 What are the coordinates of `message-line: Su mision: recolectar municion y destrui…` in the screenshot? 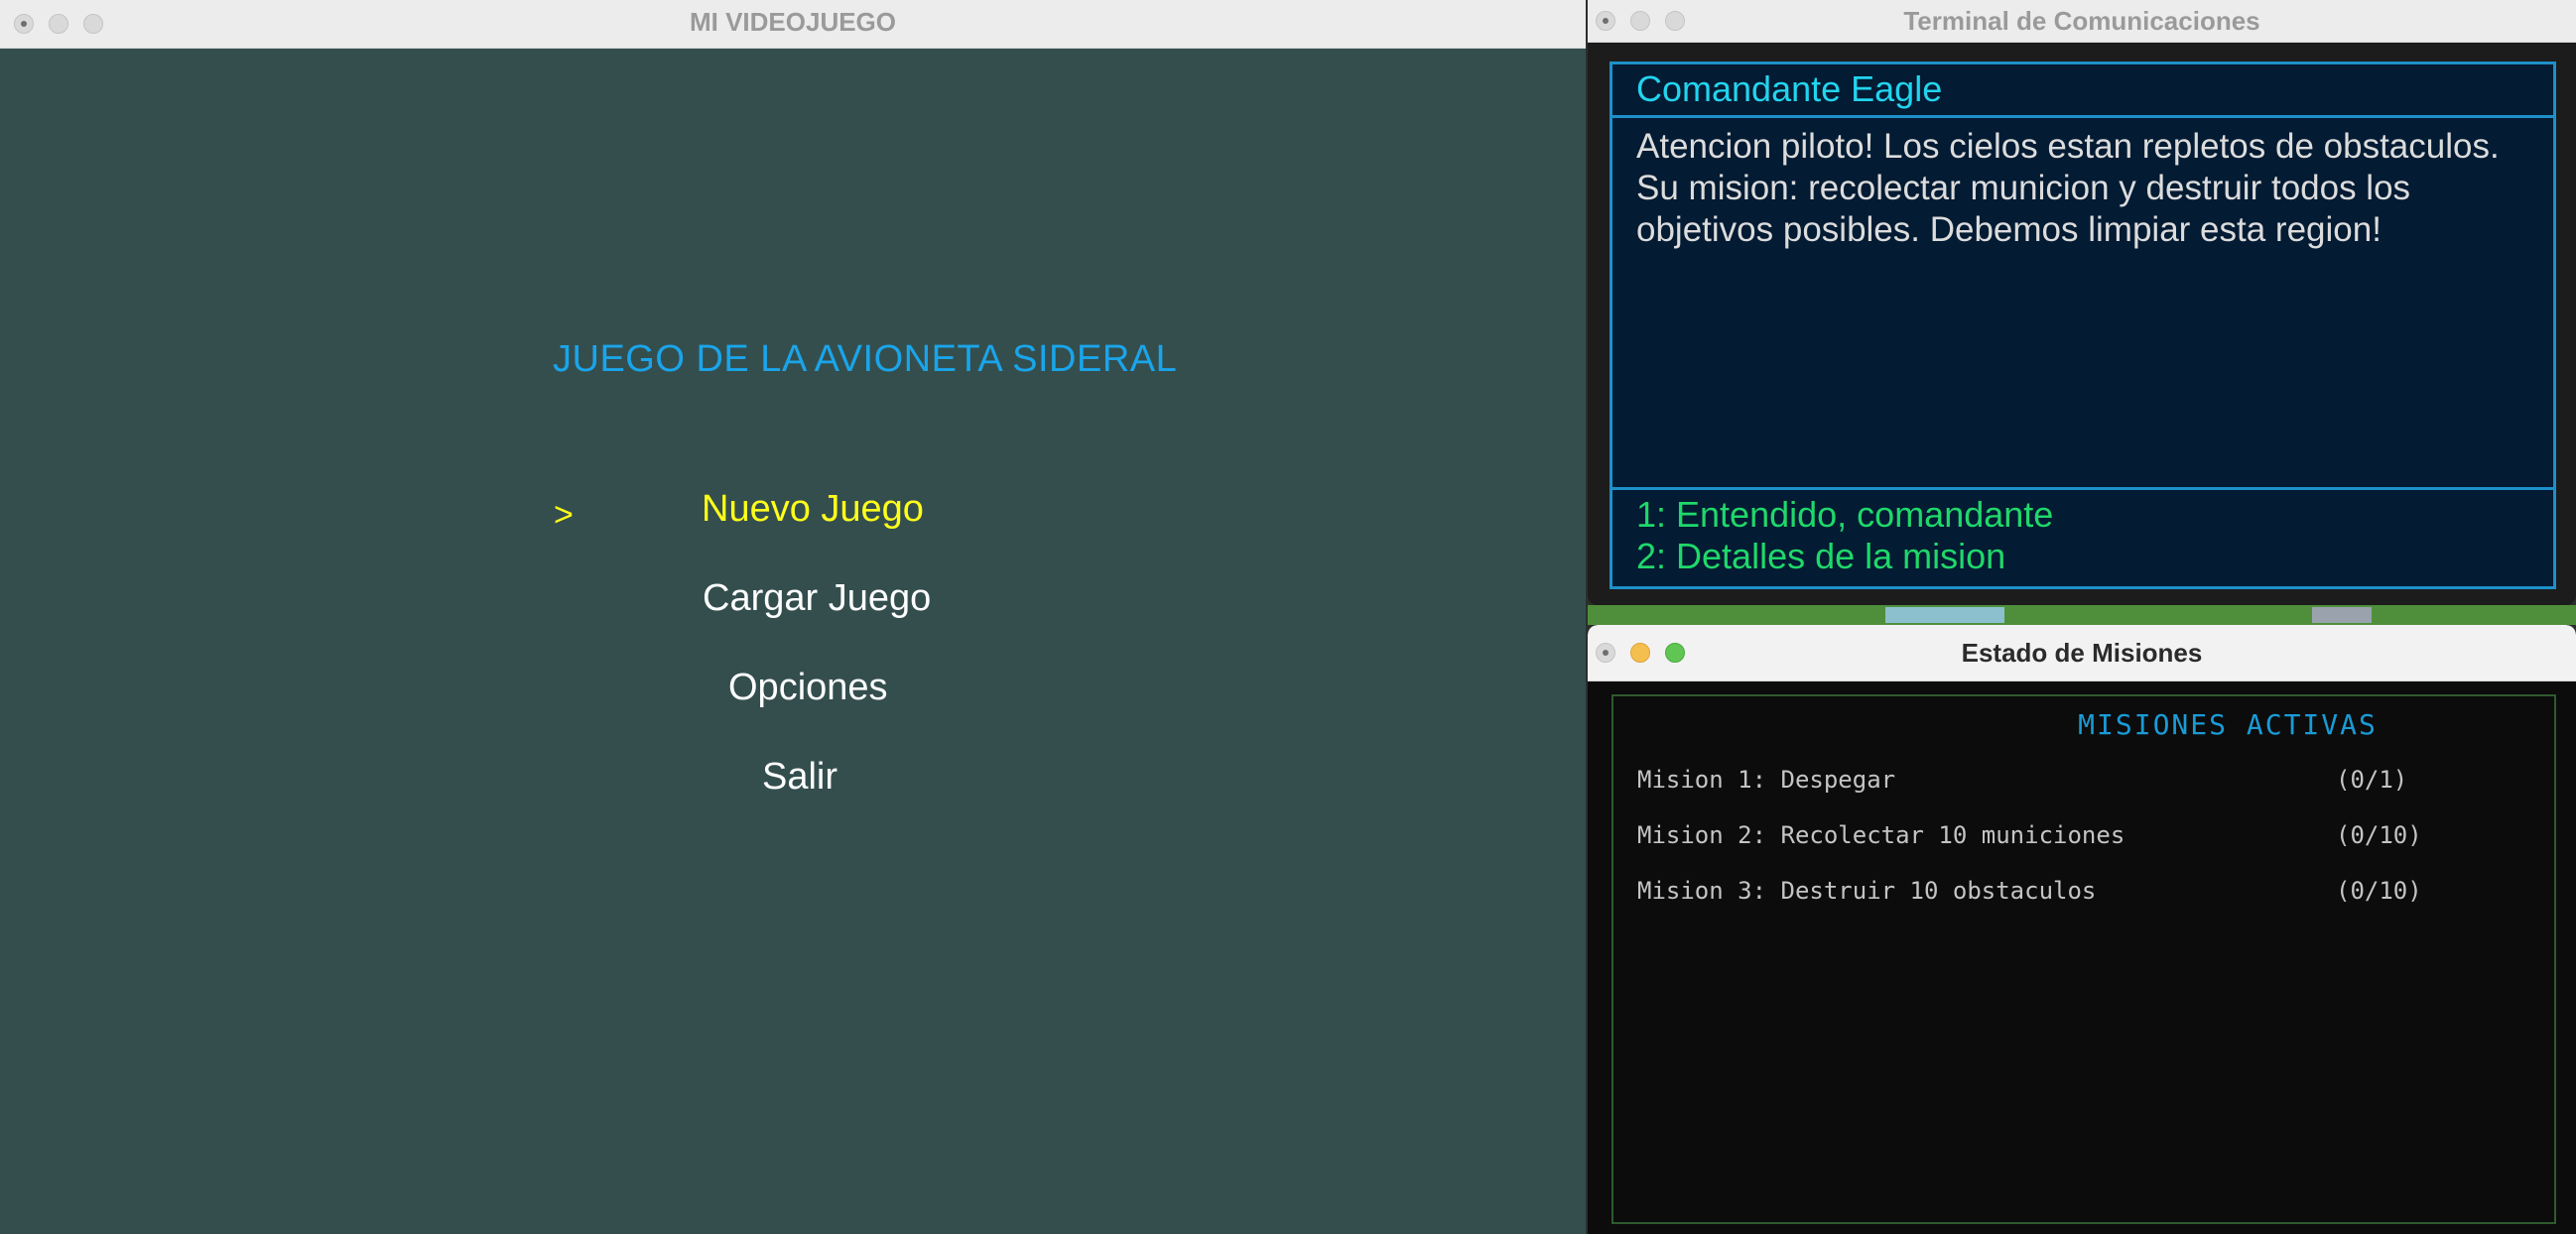 It's located at (2024, 188).